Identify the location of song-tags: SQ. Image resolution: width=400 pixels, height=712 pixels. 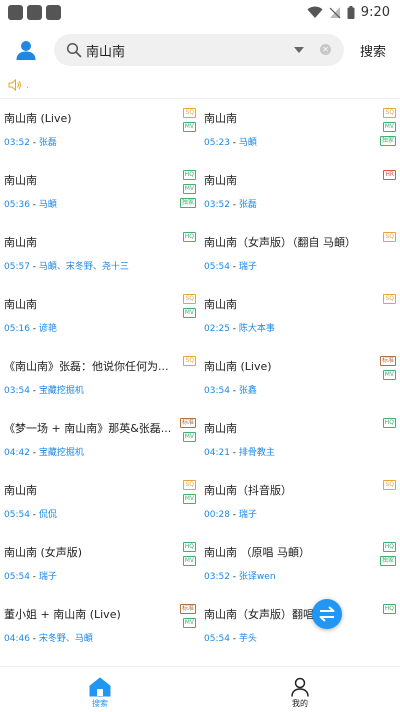
(389, 237).